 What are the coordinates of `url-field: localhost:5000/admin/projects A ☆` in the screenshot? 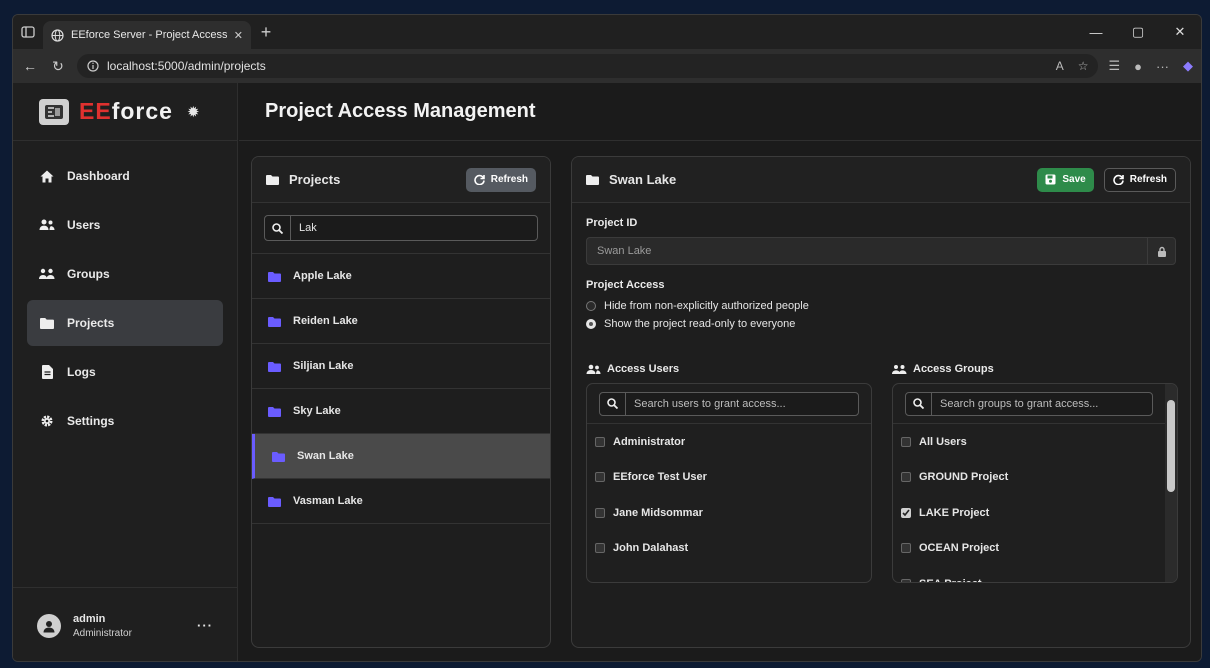 It's located at (588, 66).